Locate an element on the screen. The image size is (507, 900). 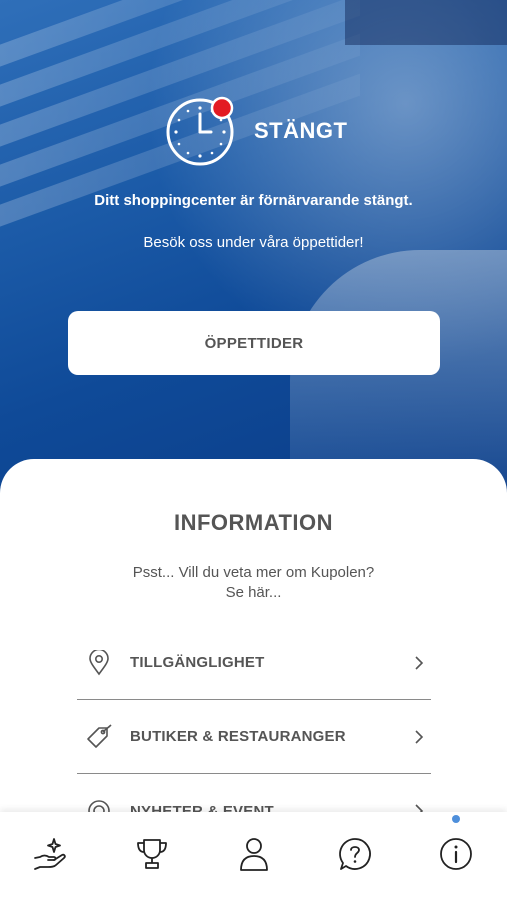
bottom-tab-bar is located at coordinates (253, 856).